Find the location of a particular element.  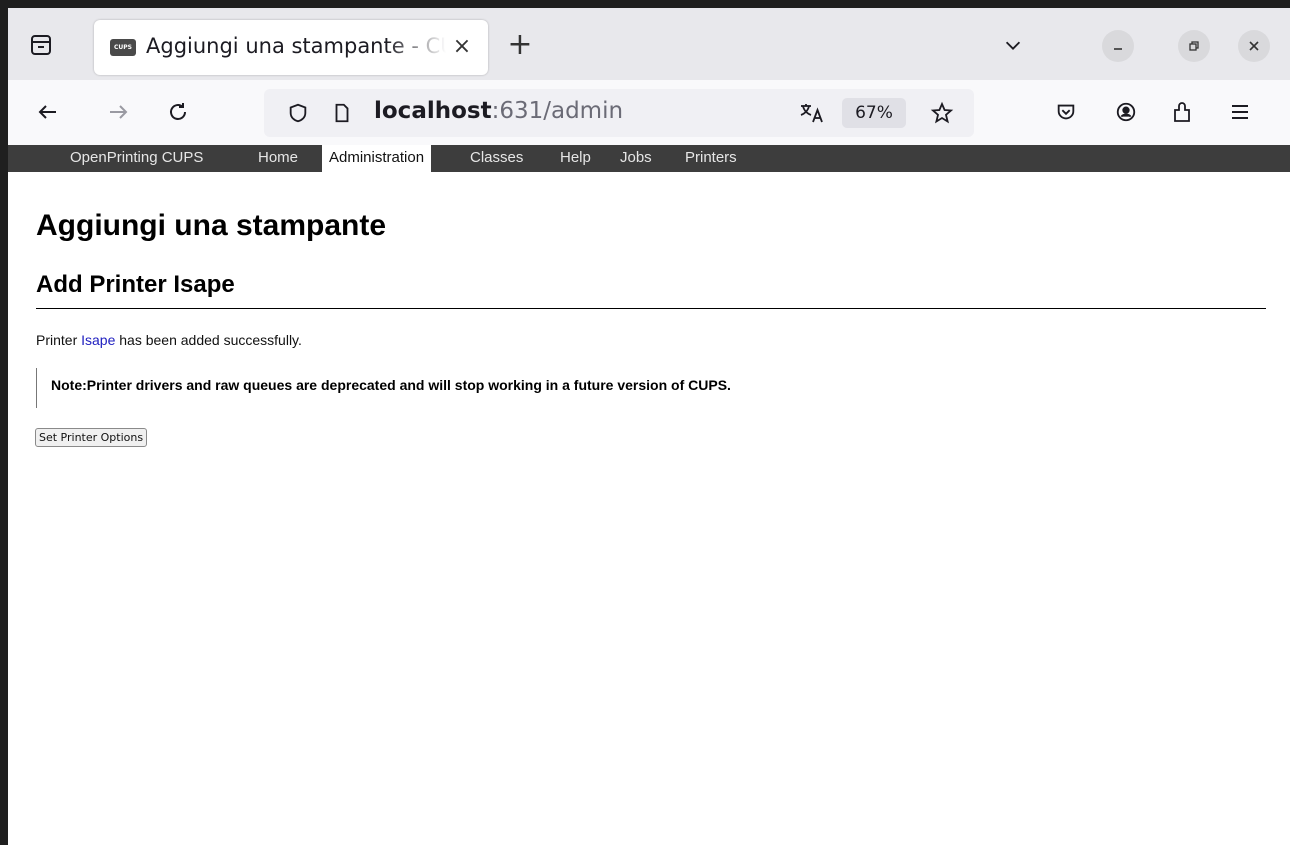

minimize-icon is located at coordinates (1118, 46).